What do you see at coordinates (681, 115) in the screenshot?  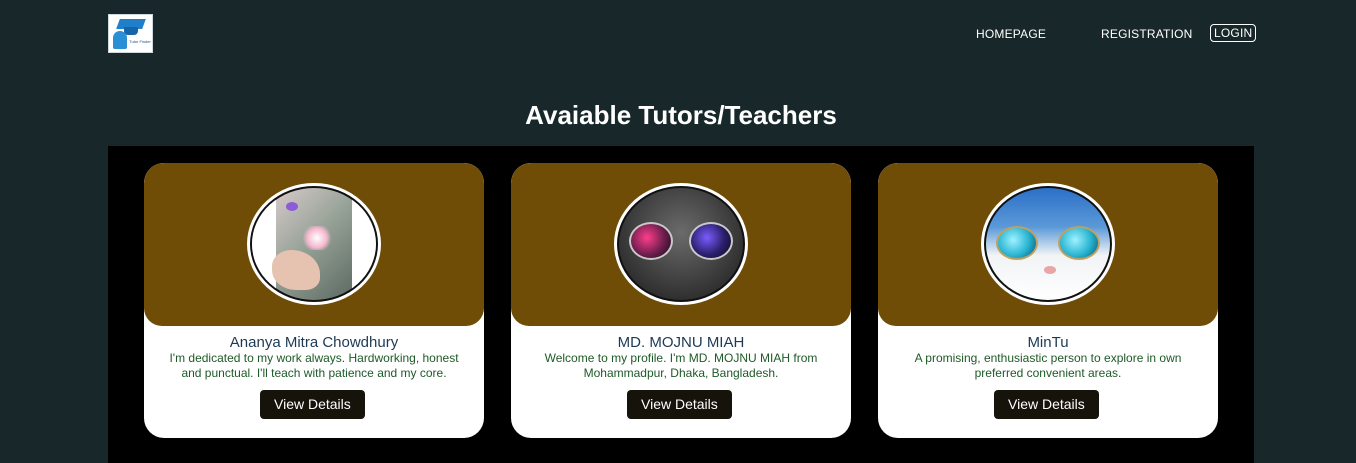 I see `page-heading: Avaiable Tutors/Teachers` at bounding box center [681, 115].